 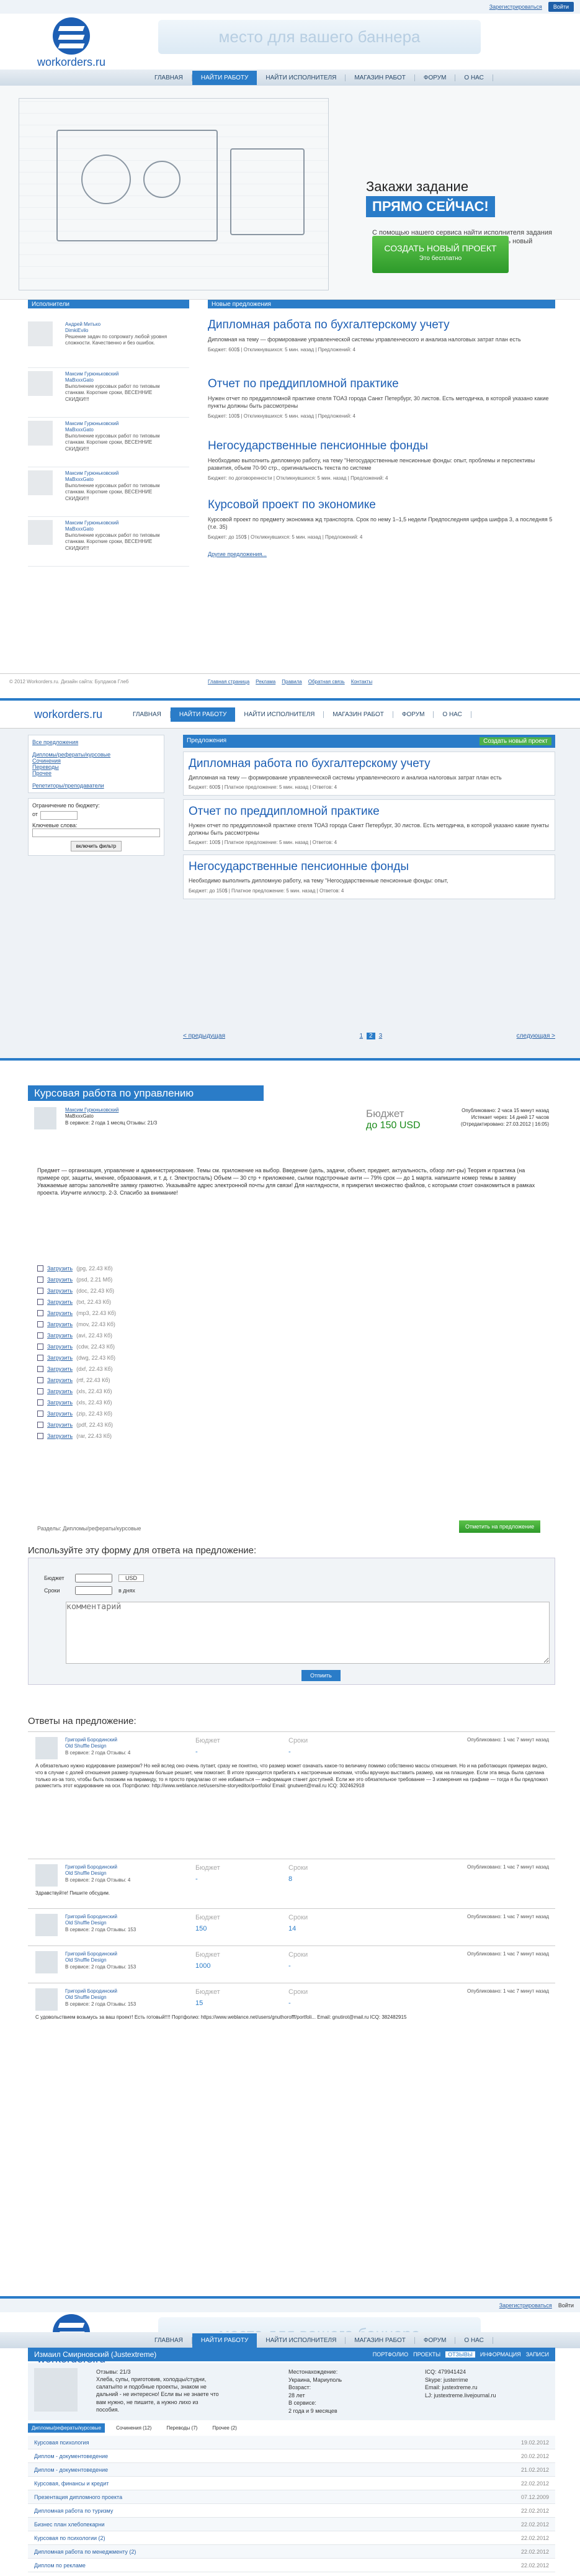 What do you see at coordinates (182, 2428) in the screenshot?
I see `tab-translations: Переводы (7)` at bounding box center [182, 2428].